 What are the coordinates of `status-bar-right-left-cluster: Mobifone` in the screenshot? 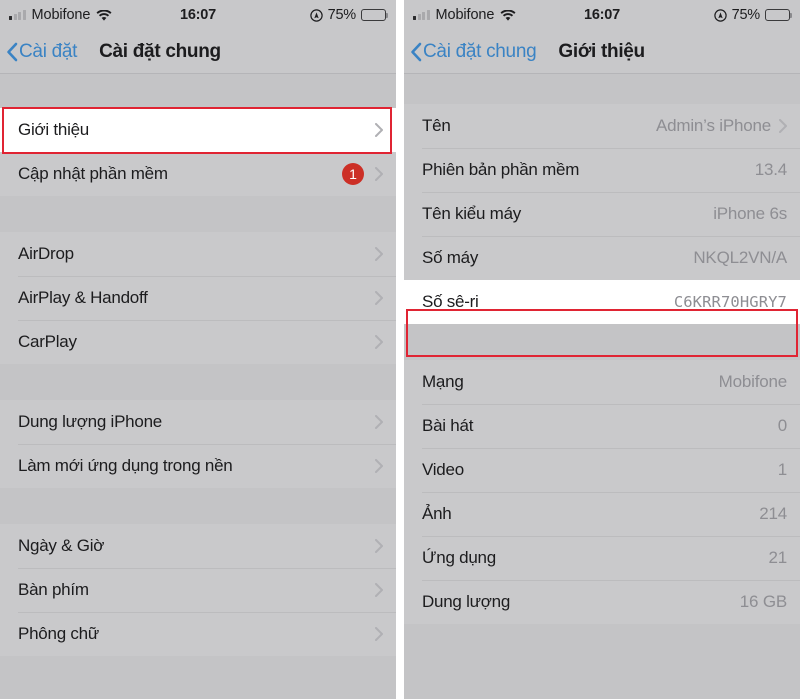 It's located at (464, 15).